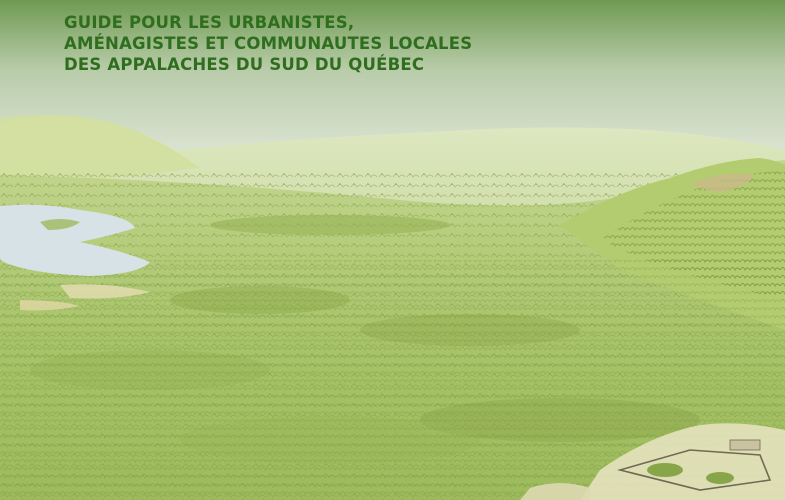  Describe the element at coordinates (244, 64) in the screenshot. I see `subtitle-line-3: DES APPALACHES DU SUD DU QUÉBEC` at that location.